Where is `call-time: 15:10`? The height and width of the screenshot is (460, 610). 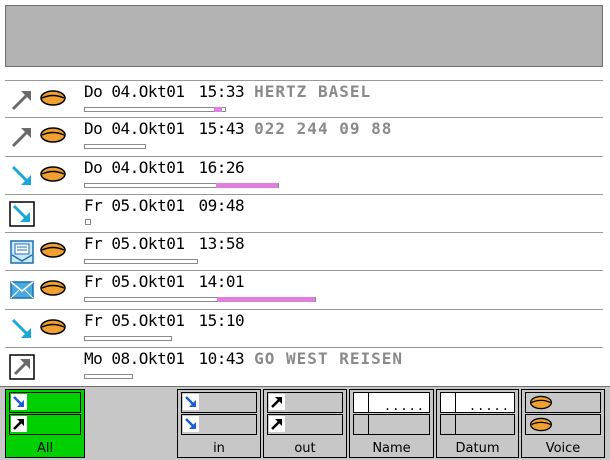 call-time: 15:10 is located at coordinates (221, 320).